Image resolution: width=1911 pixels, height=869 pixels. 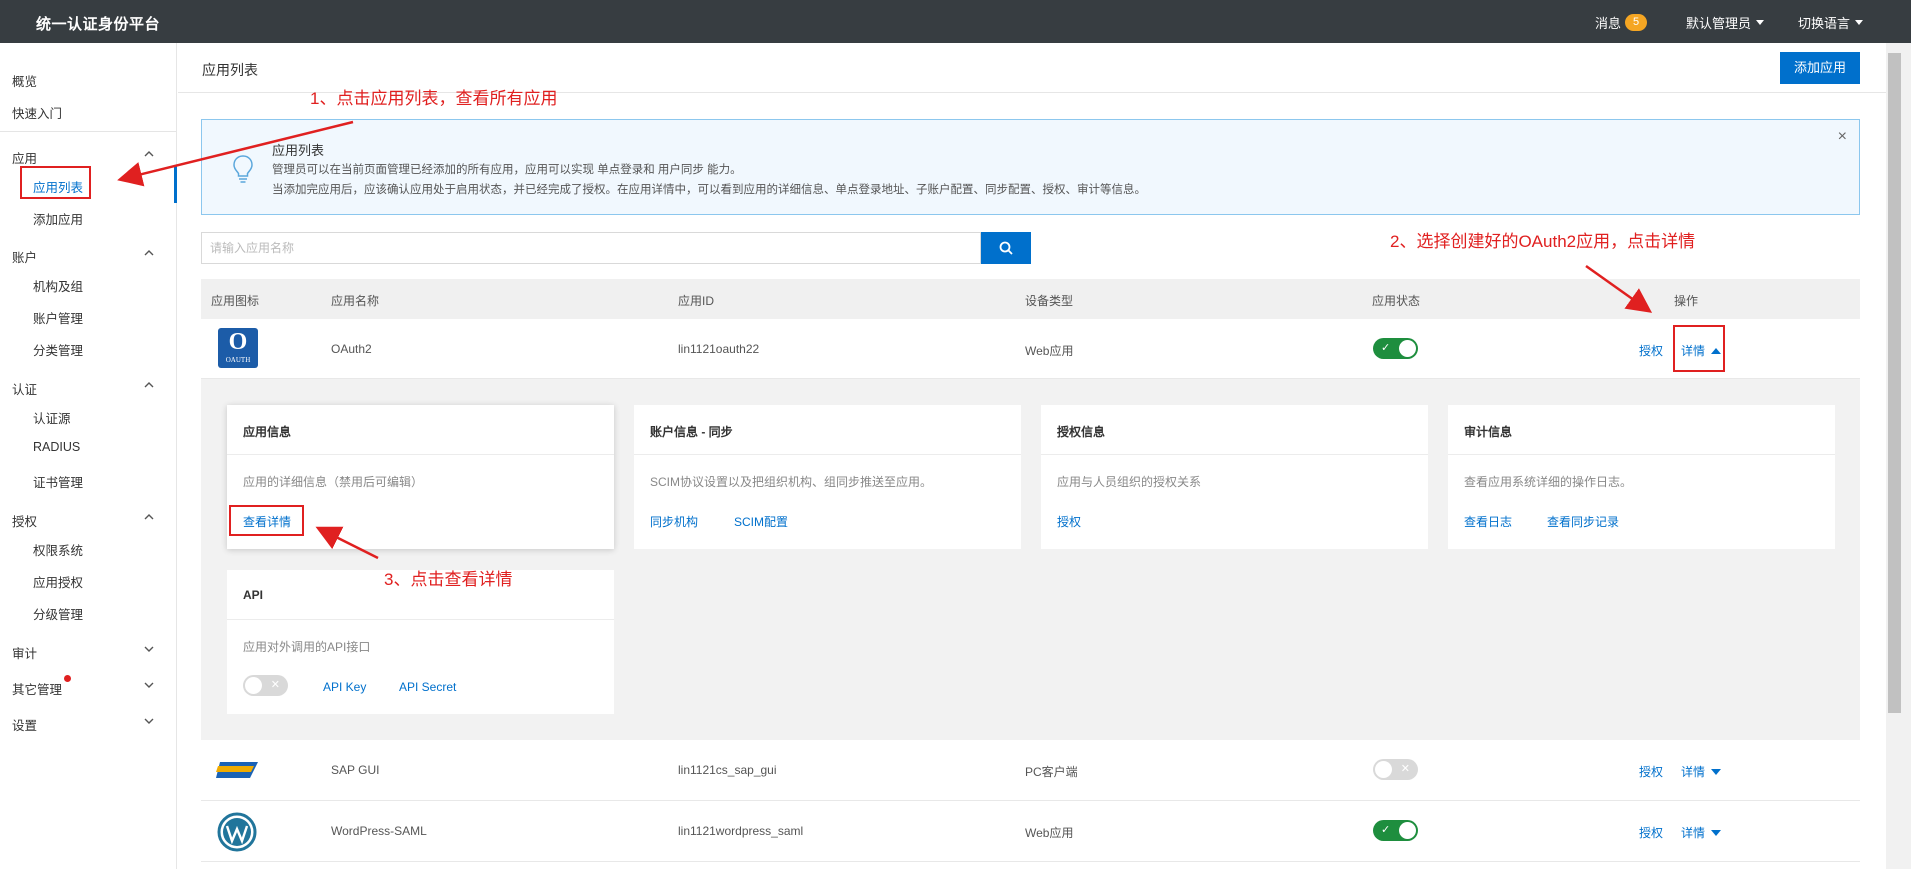 I want to click on view-logs-link: 查看日志, so click(x=1488, y=521).